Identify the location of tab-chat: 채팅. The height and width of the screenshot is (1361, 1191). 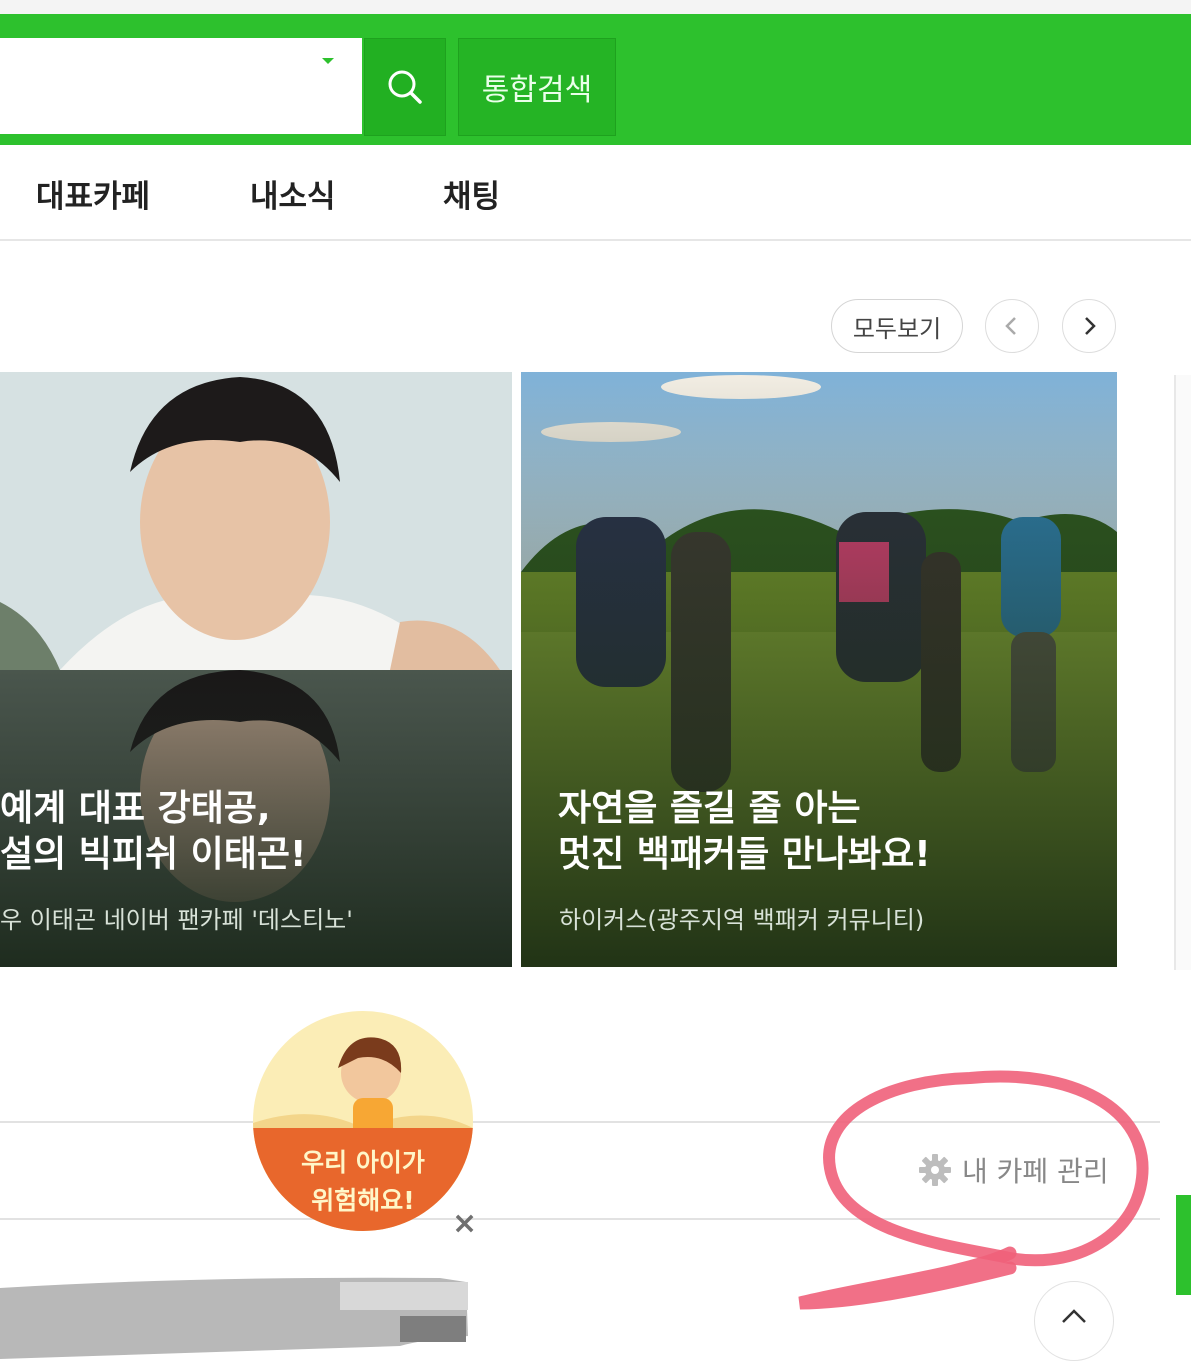
(471, 193).